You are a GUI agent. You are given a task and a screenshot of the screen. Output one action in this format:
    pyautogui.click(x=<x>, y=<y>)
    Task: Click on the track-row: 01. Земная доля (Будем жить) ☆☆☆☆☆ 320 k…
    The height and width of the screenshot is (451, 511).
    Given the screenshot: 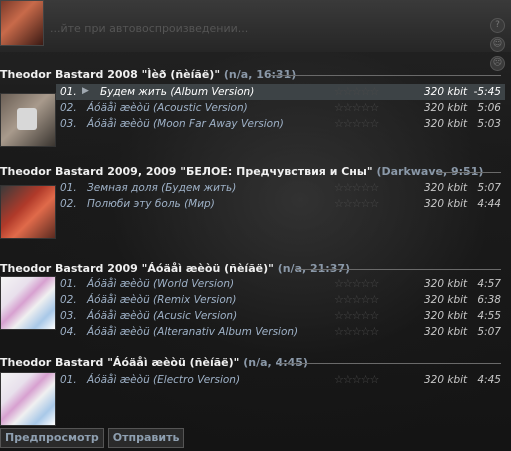 What is the action you would take?
    pyautogui.click(x=280, y=188)
    